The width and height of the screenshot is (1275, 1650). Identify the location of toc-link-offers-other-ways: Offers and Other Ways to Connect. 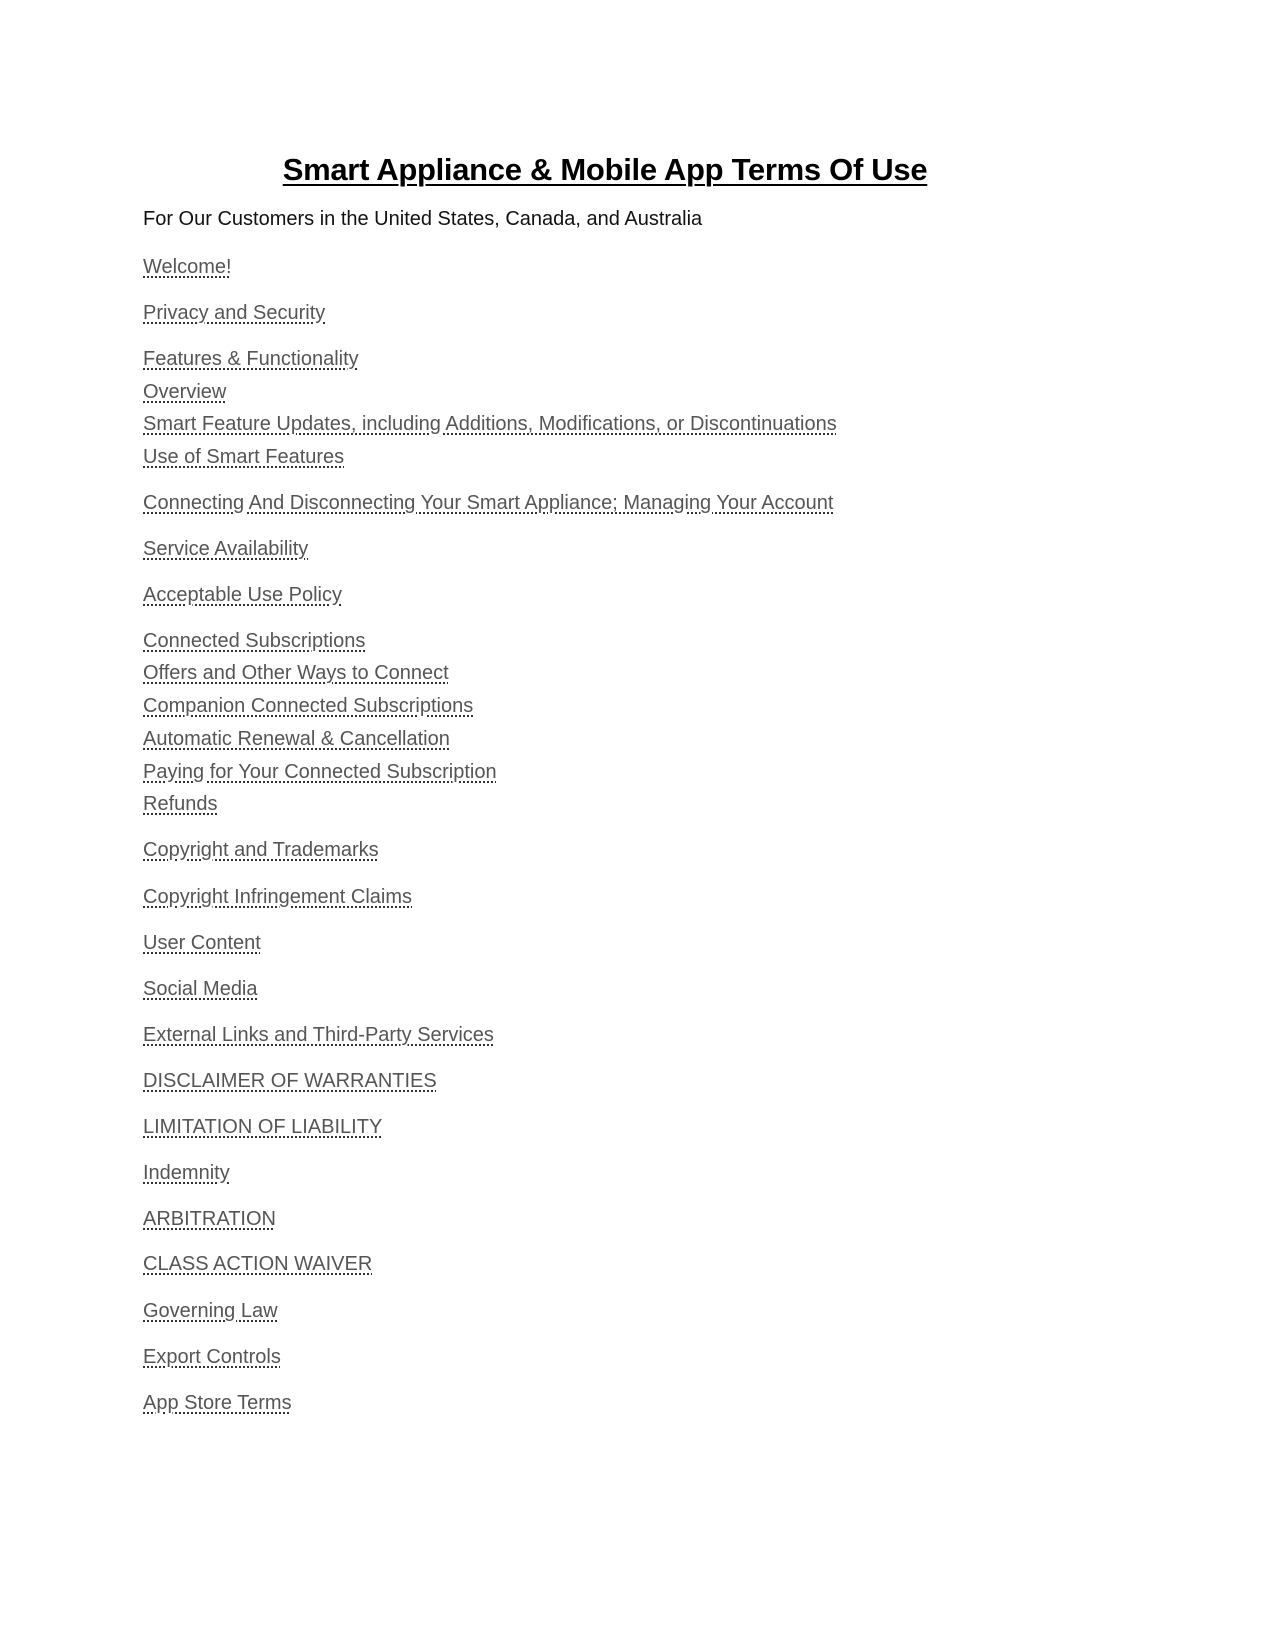
(296, 673).